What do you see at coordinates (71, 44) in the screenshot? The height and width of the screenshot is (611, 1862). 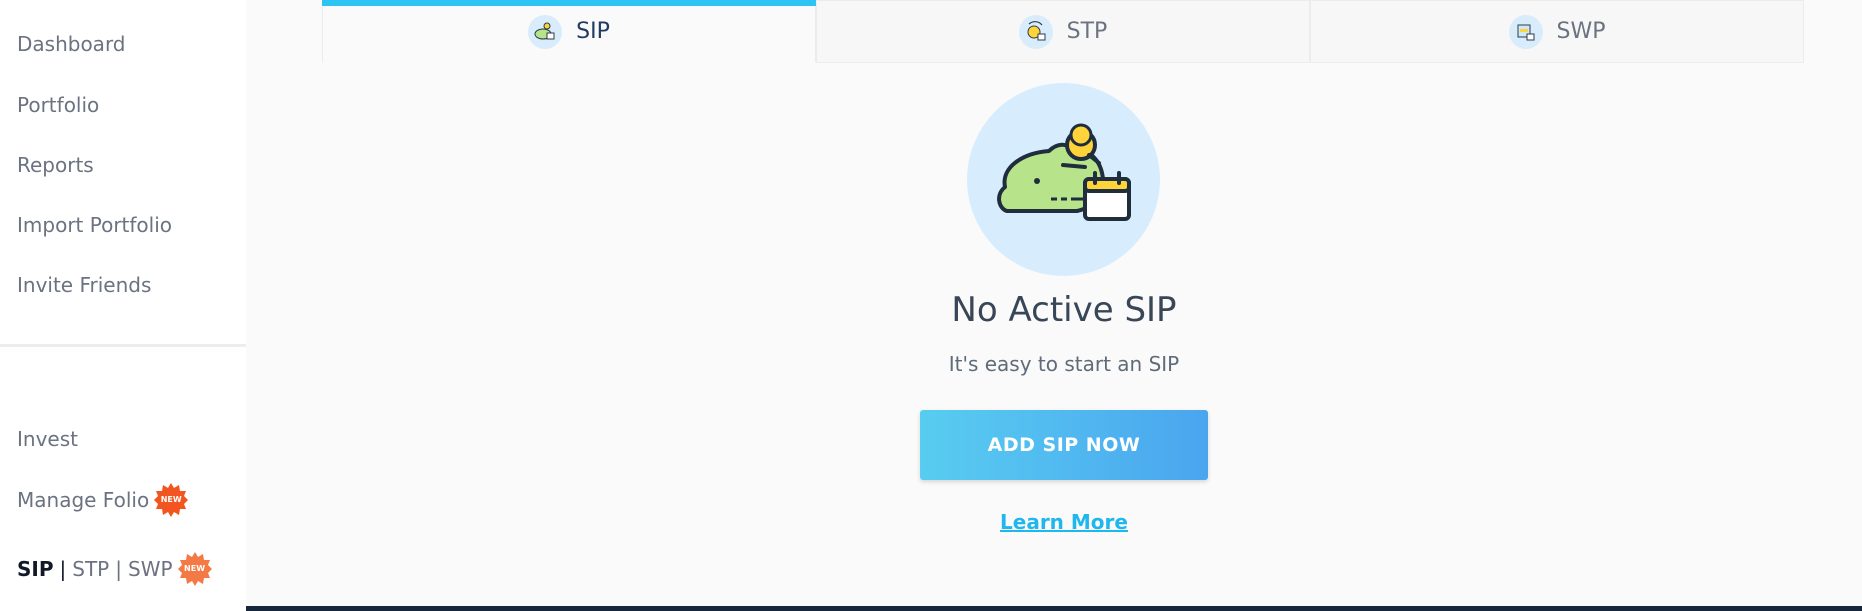 I see `sidebar-item-dashboard: Dashboard` at bounding box center [71, 44].